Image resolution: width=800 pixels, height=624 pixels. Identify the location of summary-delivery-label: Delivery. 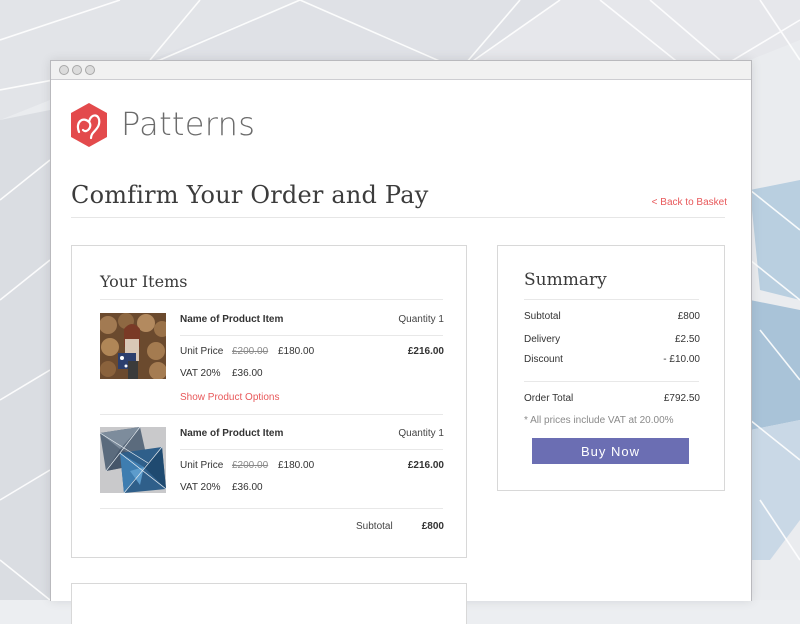
(542, 339).